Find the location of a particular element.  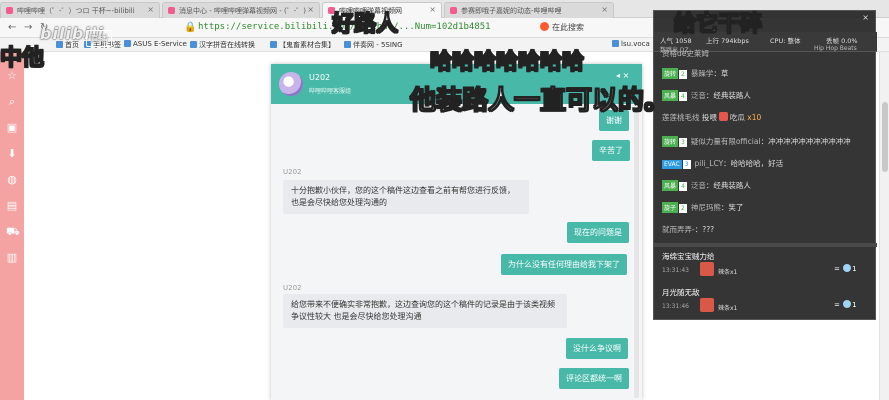

document-icon: ▤ is located at coordinates (12, 206).